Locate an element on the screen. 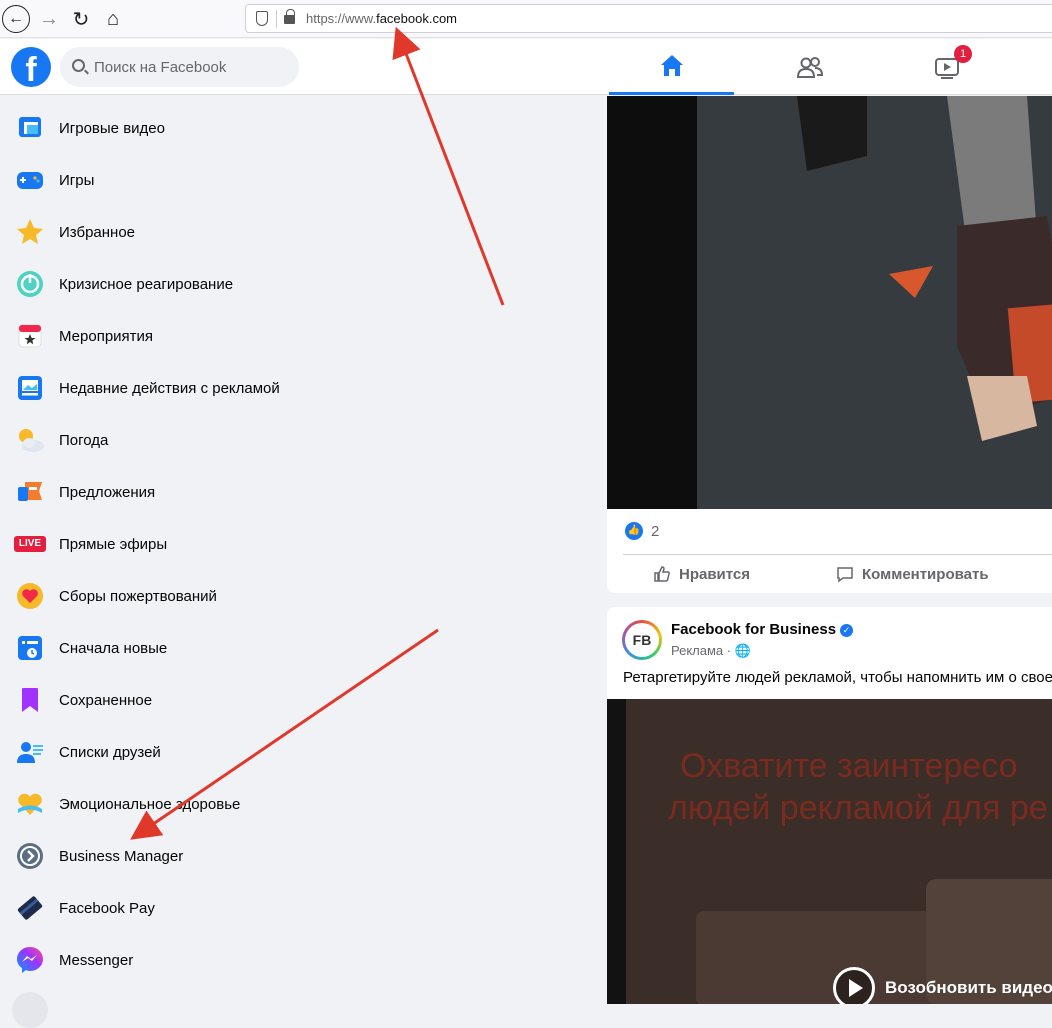 Image resolution: width=1052 pixels, height=1028 pixels. sidebar-item-most-recent: Сначала новые is located at coordinates (168, 648).